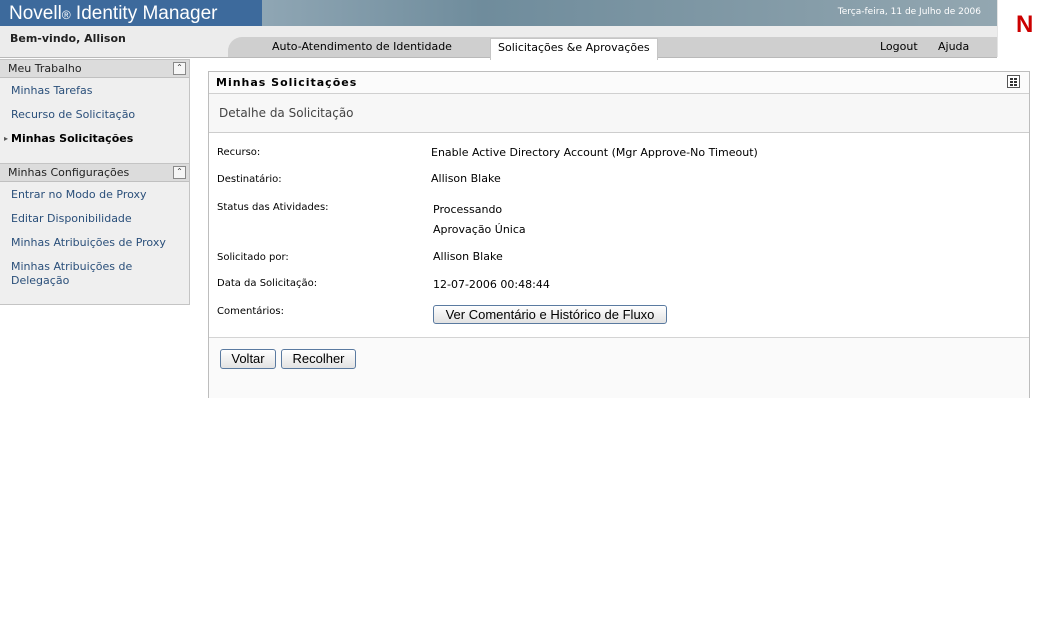 This screenshot has width=1053, height=627. Describe the element at coordinates (144, 13) in the screenshot. I see `brand-product: Identity Manager` at that location.